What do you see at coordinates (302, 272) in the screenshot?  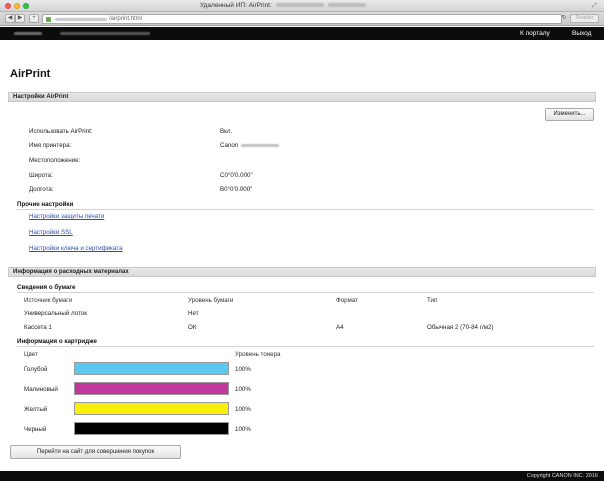 I see `consumables-header: Информация о расходных материалах` at bounding box center [302, 272].